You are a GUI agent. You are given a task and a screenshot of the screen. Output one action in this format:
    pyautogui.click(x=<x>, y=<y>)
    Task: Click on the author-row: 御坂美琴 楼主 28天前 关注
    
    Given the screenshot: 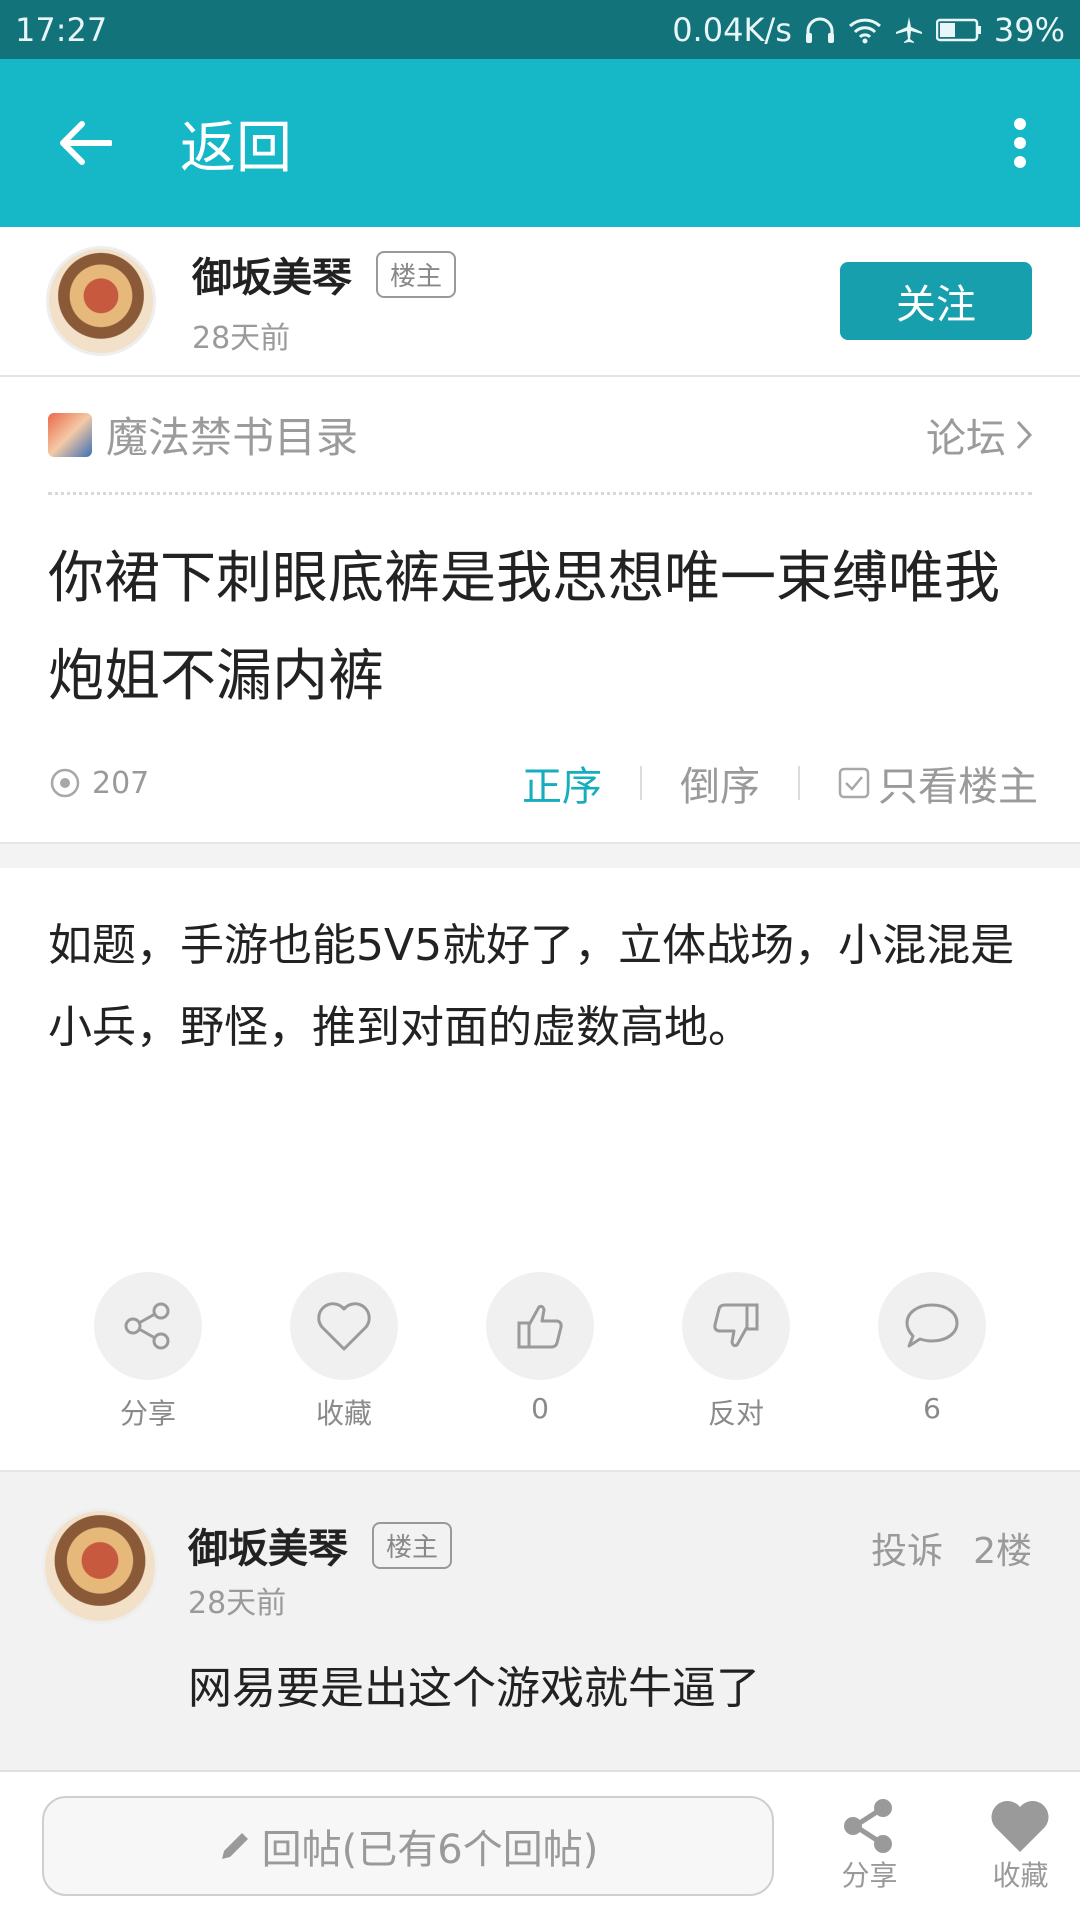 What is the action you would take?
    pyautogui.click(x=540, y=302)
    